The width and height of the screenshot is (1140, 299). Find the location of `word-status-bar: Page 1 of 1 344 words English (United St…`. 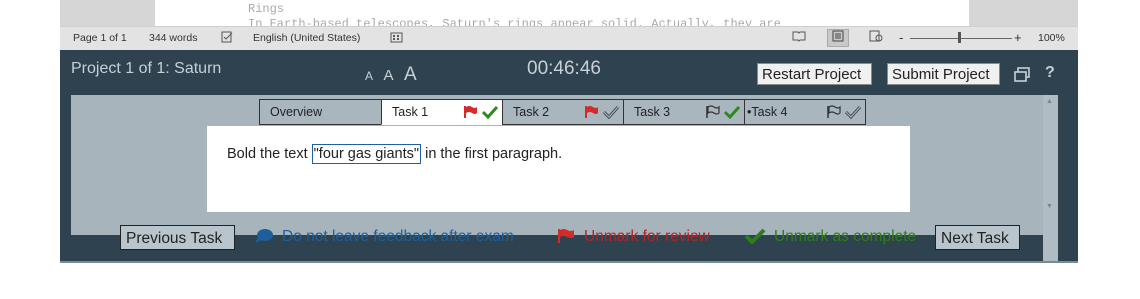

word-status-bar: Page 1 of 1 344 words English (United St… is located at coordinates (569, 38).